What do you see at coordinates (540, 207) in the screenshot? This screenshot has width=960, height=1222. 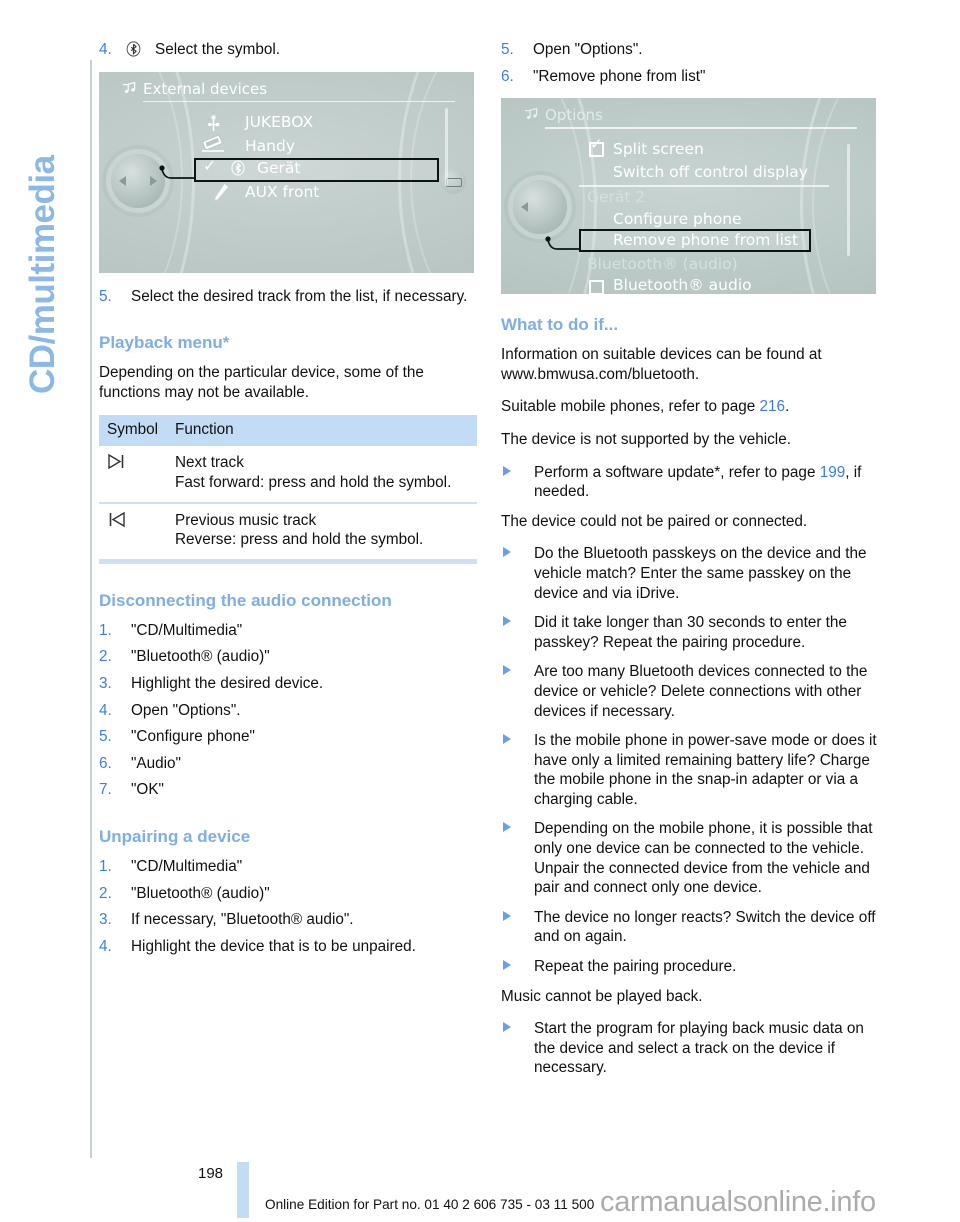 I see `idrive-controller-knob` at bounding box center [540, 207].